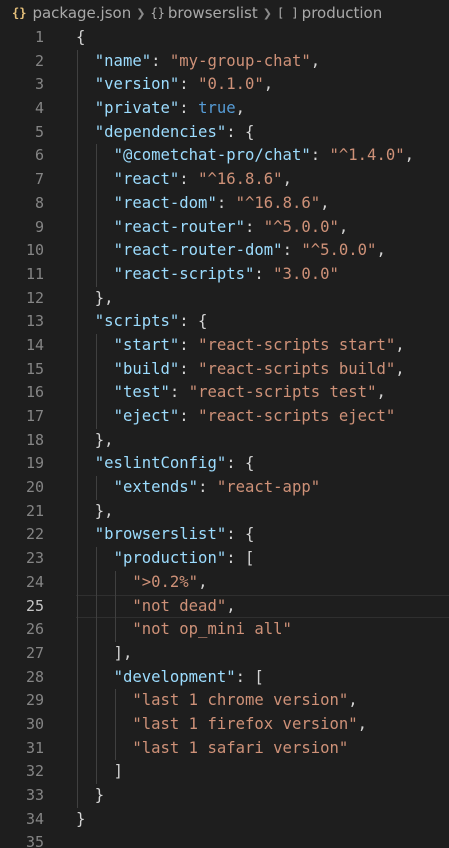 This screenshot has height=848, width=449. Describe the element at coordinates (240, 558) in the screenshot. I see `json-punctuation: : [` at that location.